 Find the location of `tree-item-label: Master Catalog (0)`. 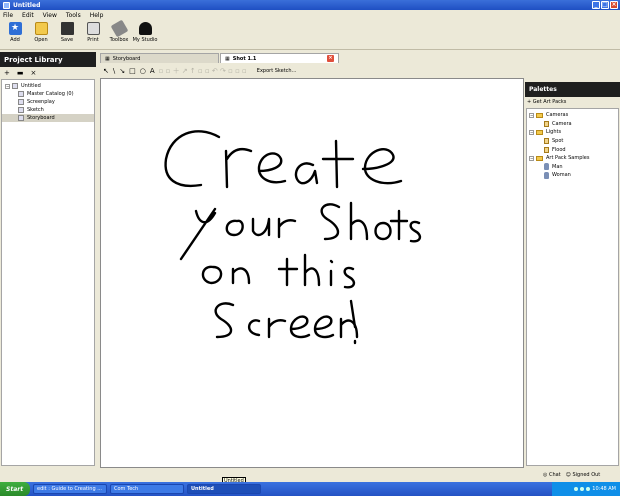

tree-item-label: Master Catalog (0) is located at coordinates (50, 94).